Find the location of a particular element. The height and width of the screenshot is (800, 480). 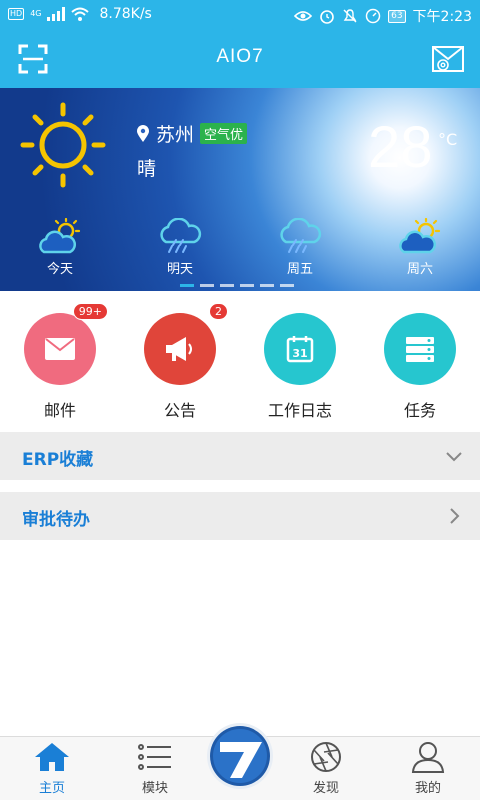

chevron-down-icon is located at coordinates (454, 457).